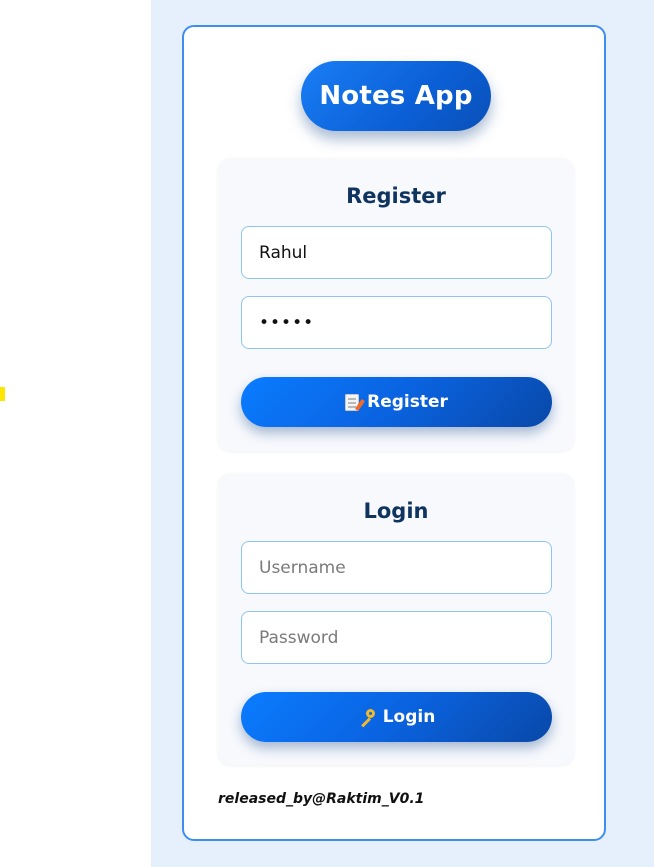 This screenshot has width=654, height=867. I want to click on yellow-edge-marker, so click(2, 394).